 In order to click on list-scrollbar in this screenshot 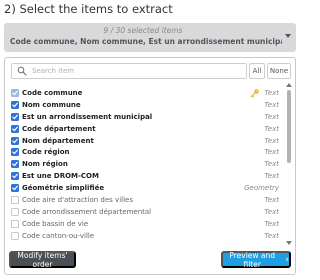, I will do `click(289, 164)`.